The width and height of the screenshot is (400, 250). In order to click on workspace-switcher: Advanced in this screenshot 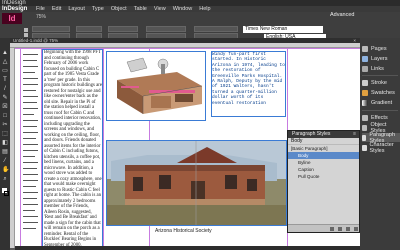, I will do `click(342, 15)`.